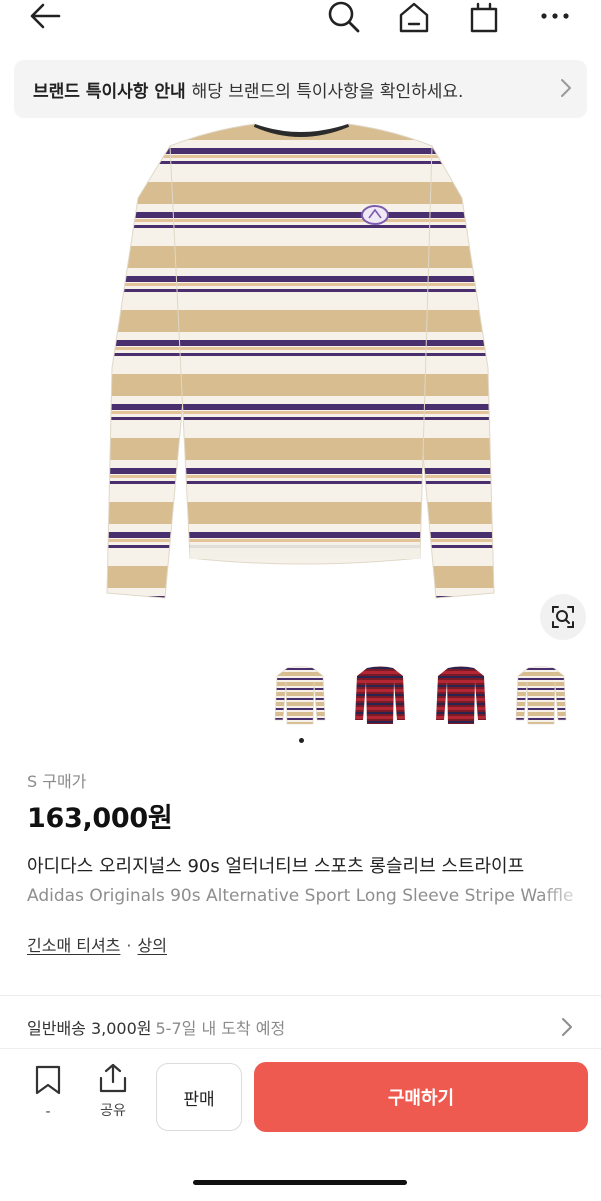 This screenshot has width=601, height=1201. I want to click on product-thumbnail-strip, so click(300, 696).